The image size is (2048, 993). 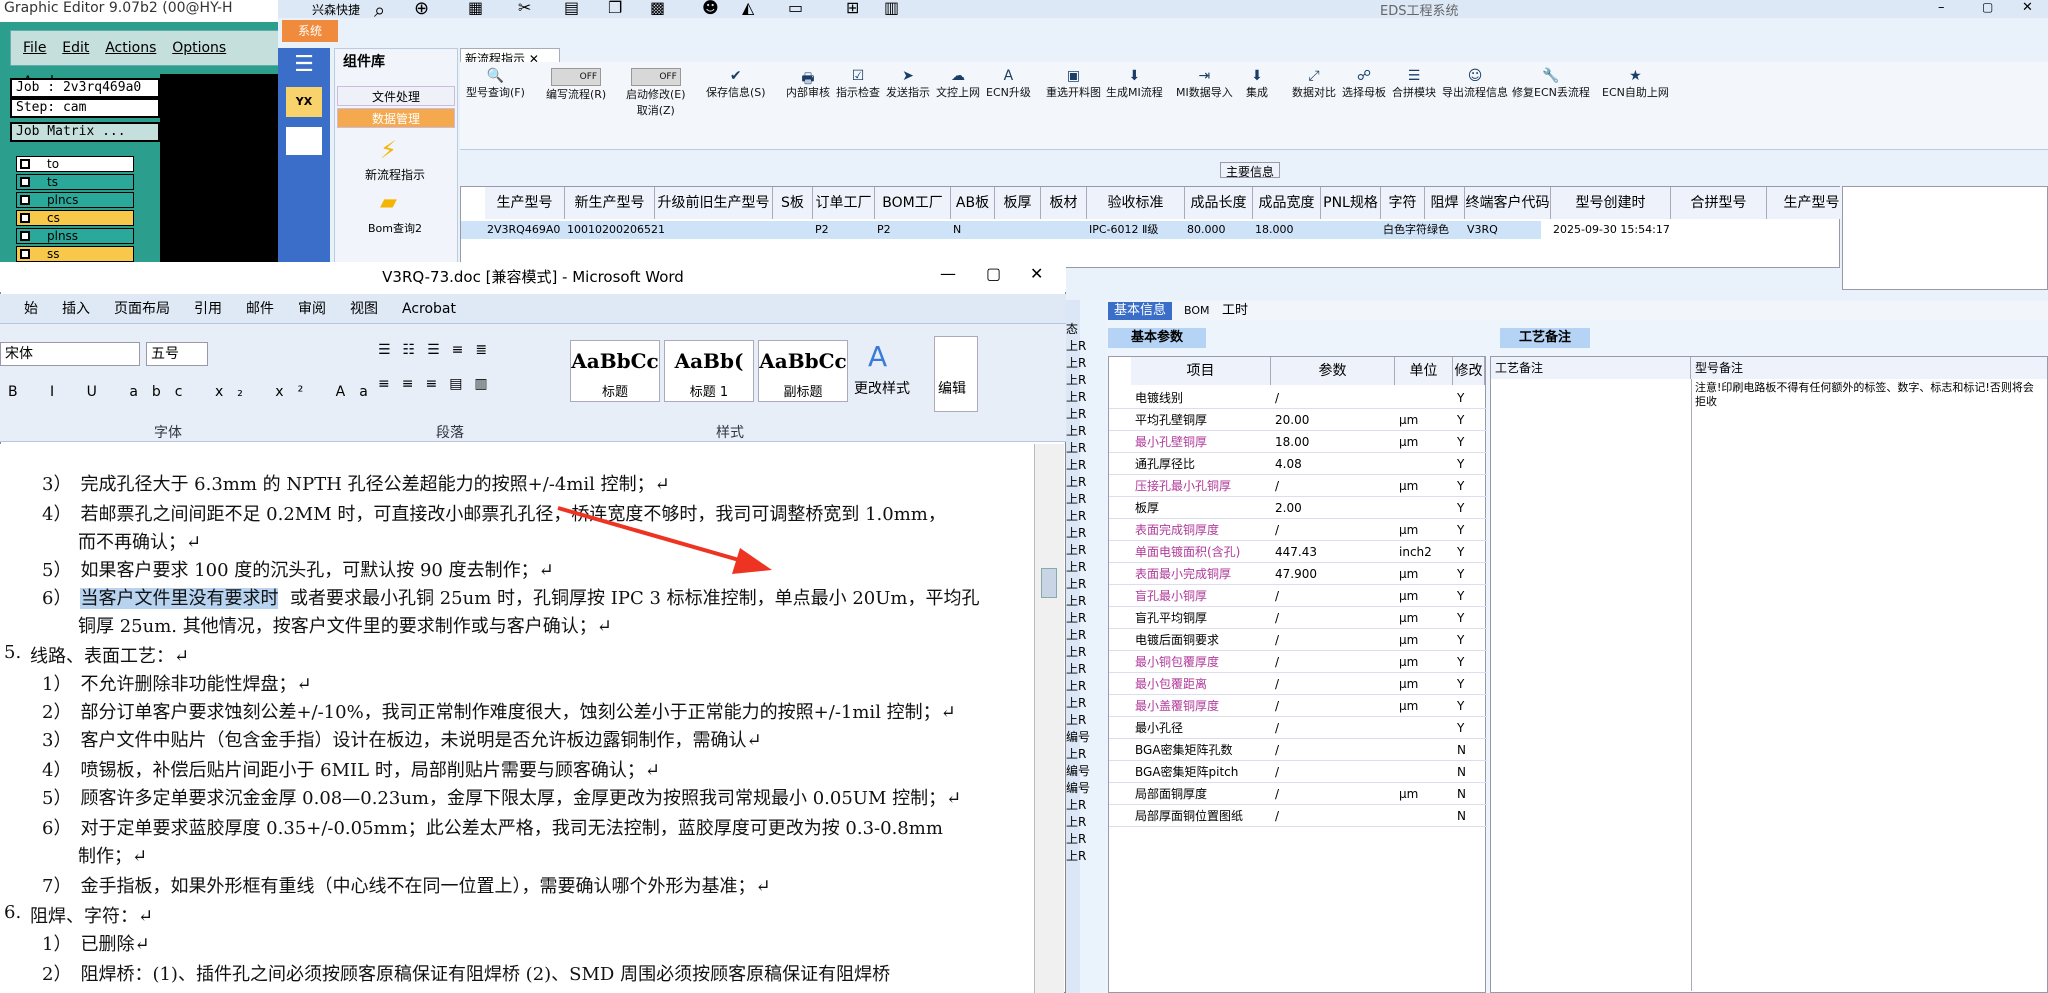 What do you see at coordinates (525, 230) in the screenshot?
I see `grid-cell-0: 2V3RQ469A0` at bounding box center [525, 230].